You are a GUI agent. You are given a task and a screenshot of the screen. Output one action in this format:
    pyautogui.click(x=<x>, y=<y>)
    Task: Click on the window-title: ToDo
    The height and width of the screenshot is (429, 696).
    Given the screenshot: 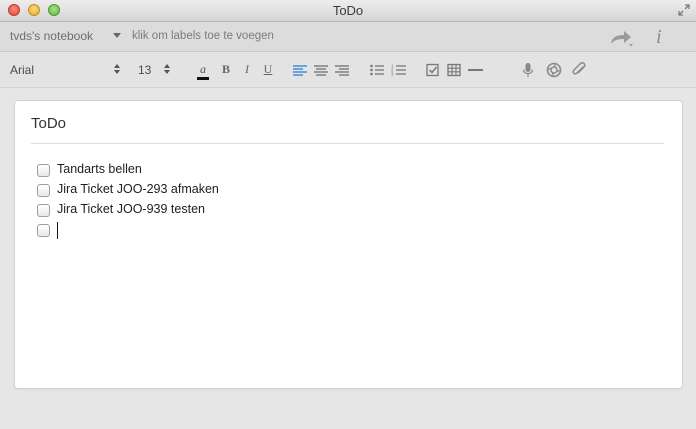 What is the action you would take?
    pyautogui.click(x=348, y=10)
    